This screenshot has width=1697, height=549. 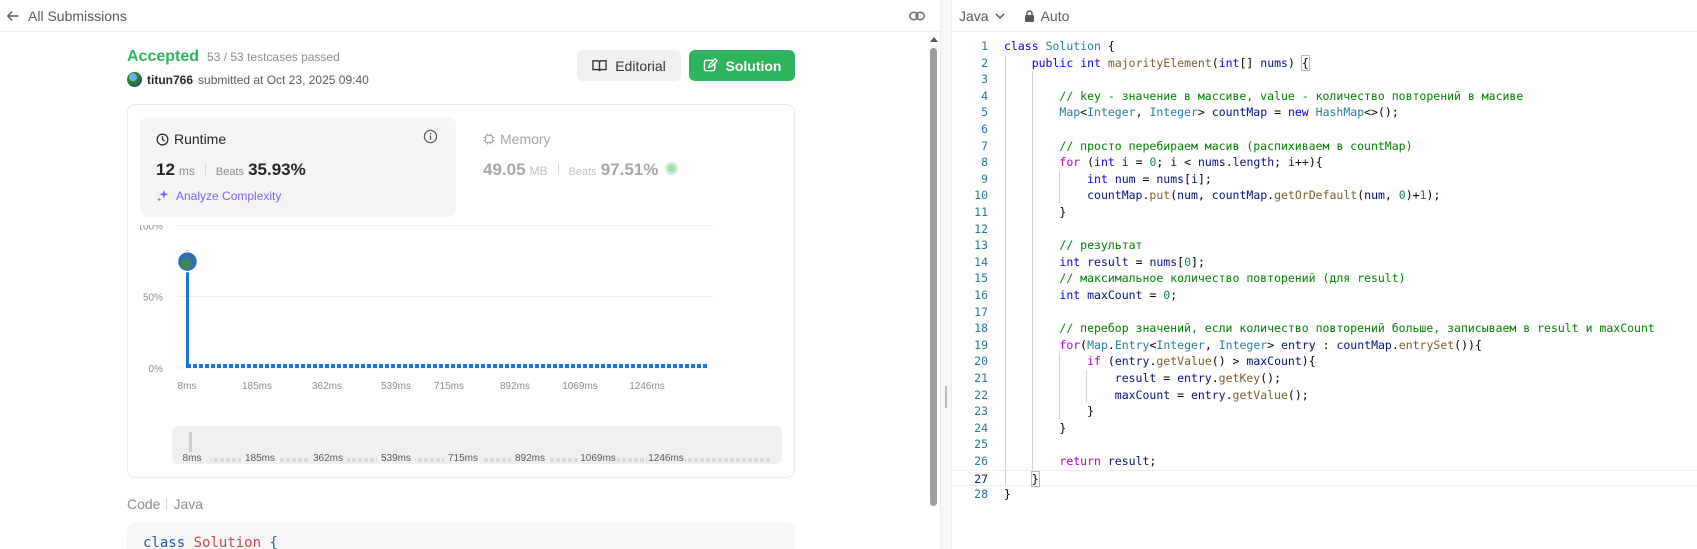 I want to click on code-line: 20 if (entry.getValue() > maxCount){, so click(x=1324, y=361).